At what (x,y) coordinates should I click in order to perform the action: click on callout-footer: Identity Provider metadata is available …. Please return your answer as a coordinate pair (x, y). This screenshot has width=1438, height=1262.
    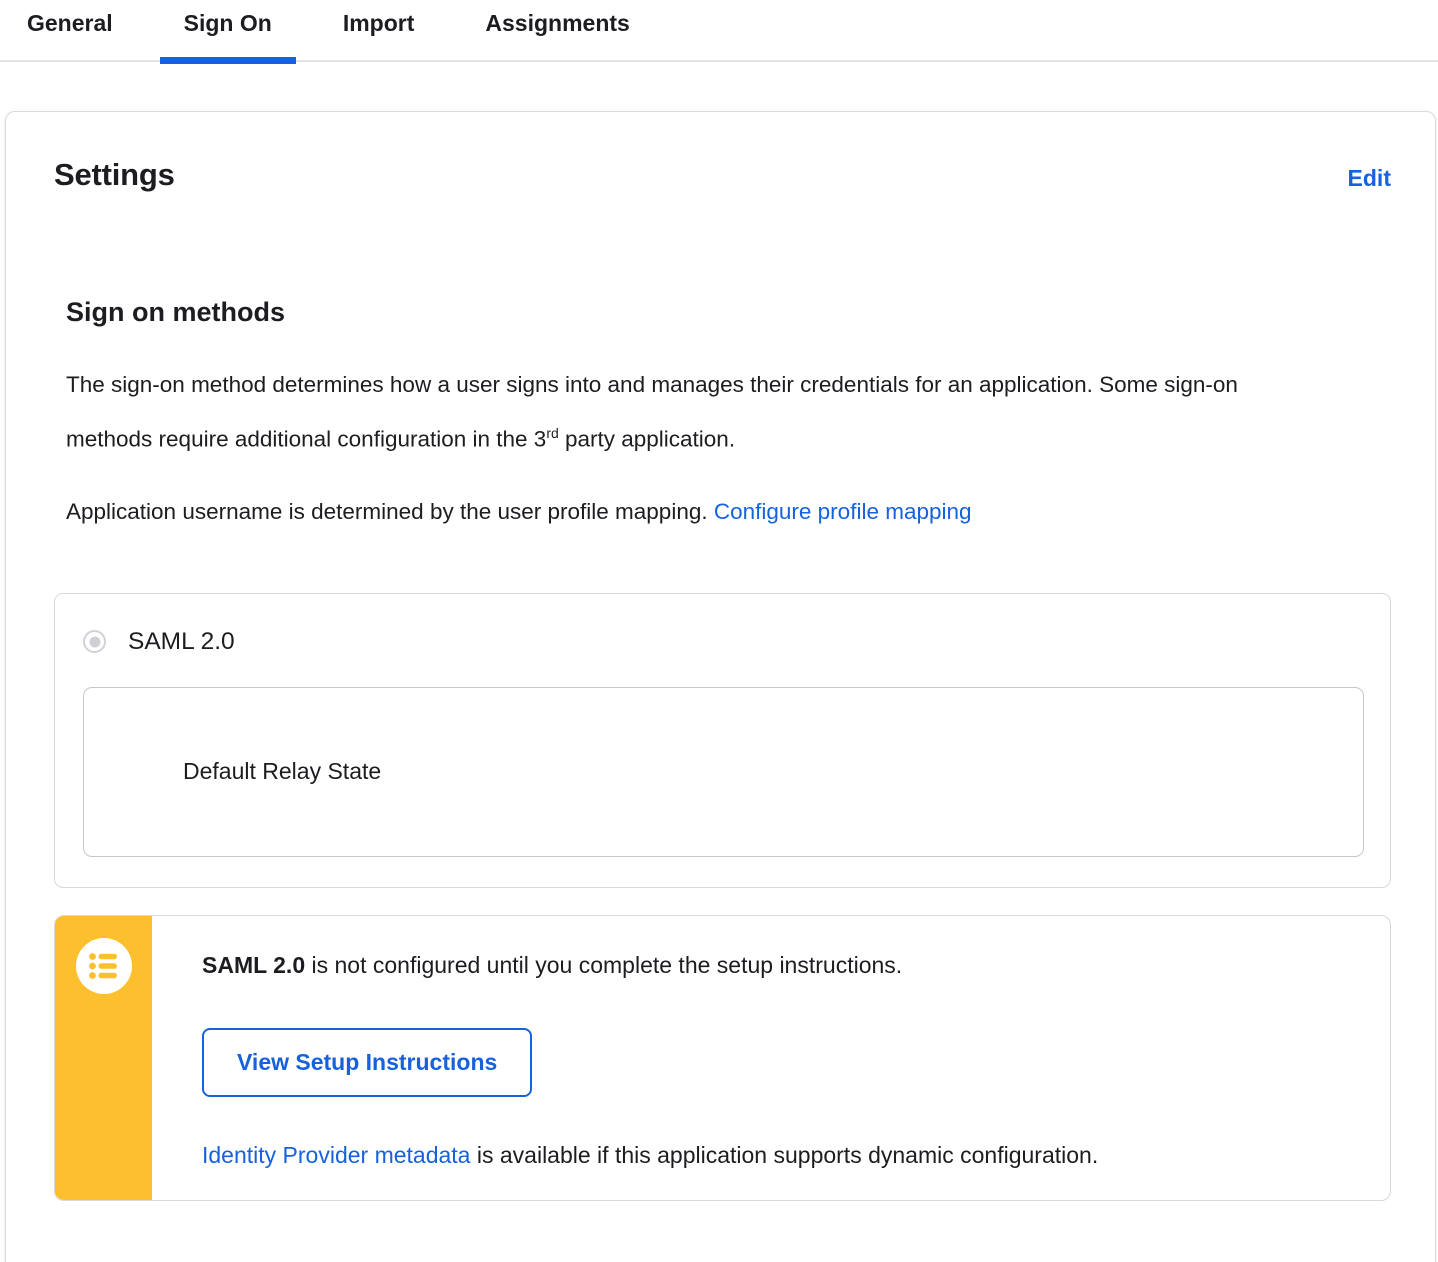
    Looking at the image, I should click on (776, 1155).